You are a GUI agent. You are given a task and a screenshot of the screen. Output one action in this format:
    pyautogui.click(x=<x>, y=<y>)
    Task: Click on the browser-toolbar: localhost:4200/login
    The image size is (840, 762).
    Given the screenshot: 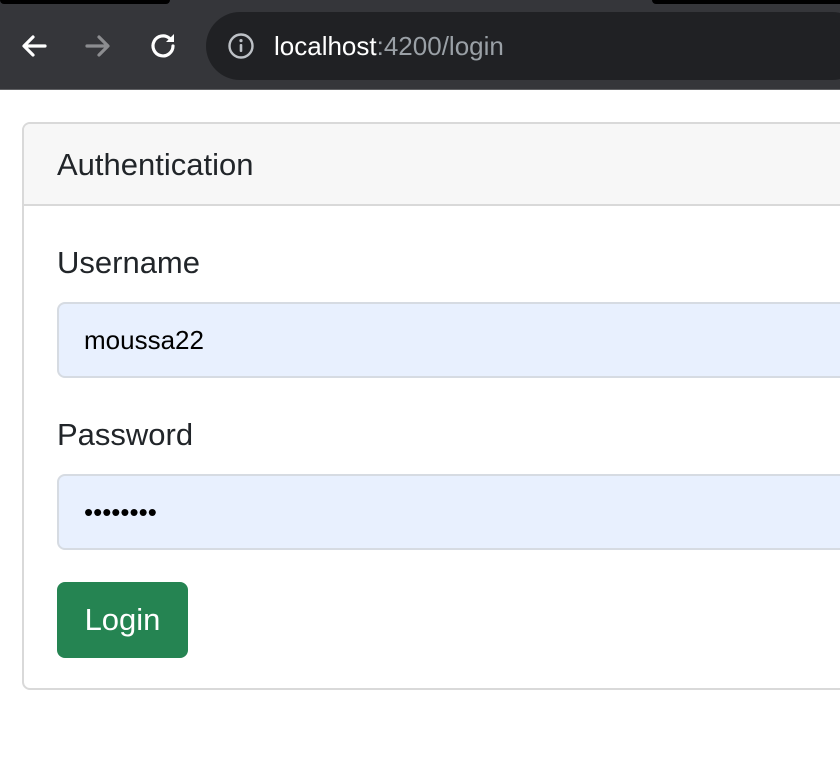 What is the action you would take?
    pyautogui.click(x=420, y=45)
    